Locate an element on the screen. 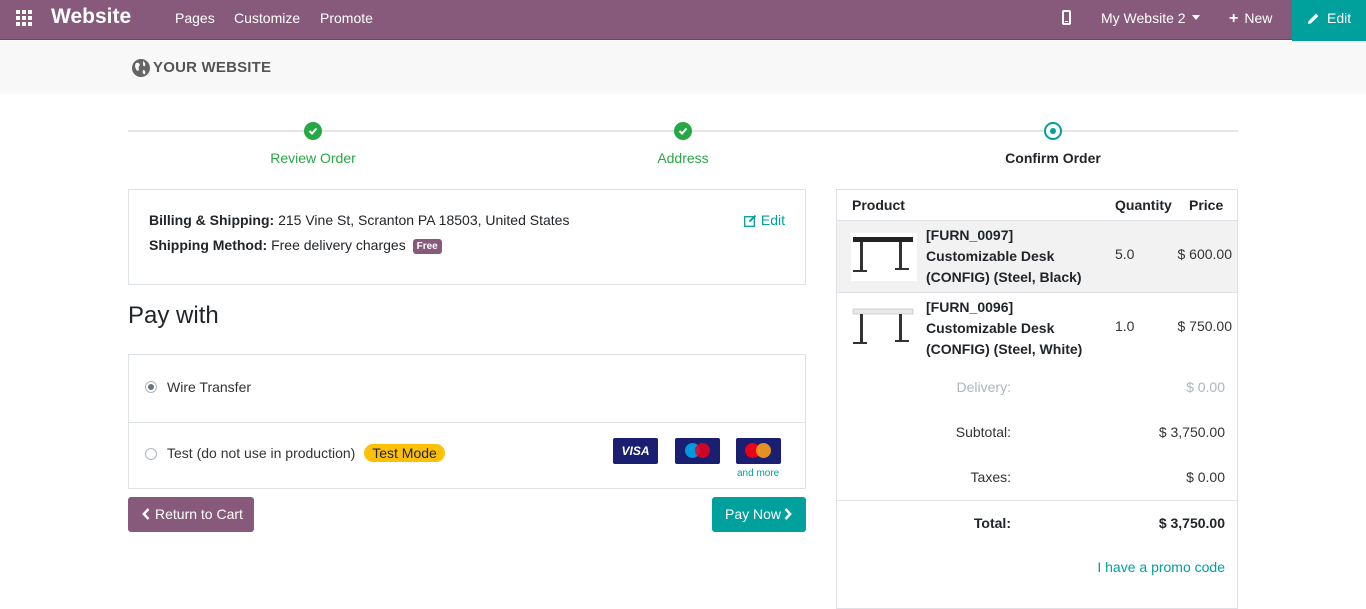 The width and height of the screenshot is (1366, 609). website-selector: My Website 2 is located at coordinates (1150, 18).